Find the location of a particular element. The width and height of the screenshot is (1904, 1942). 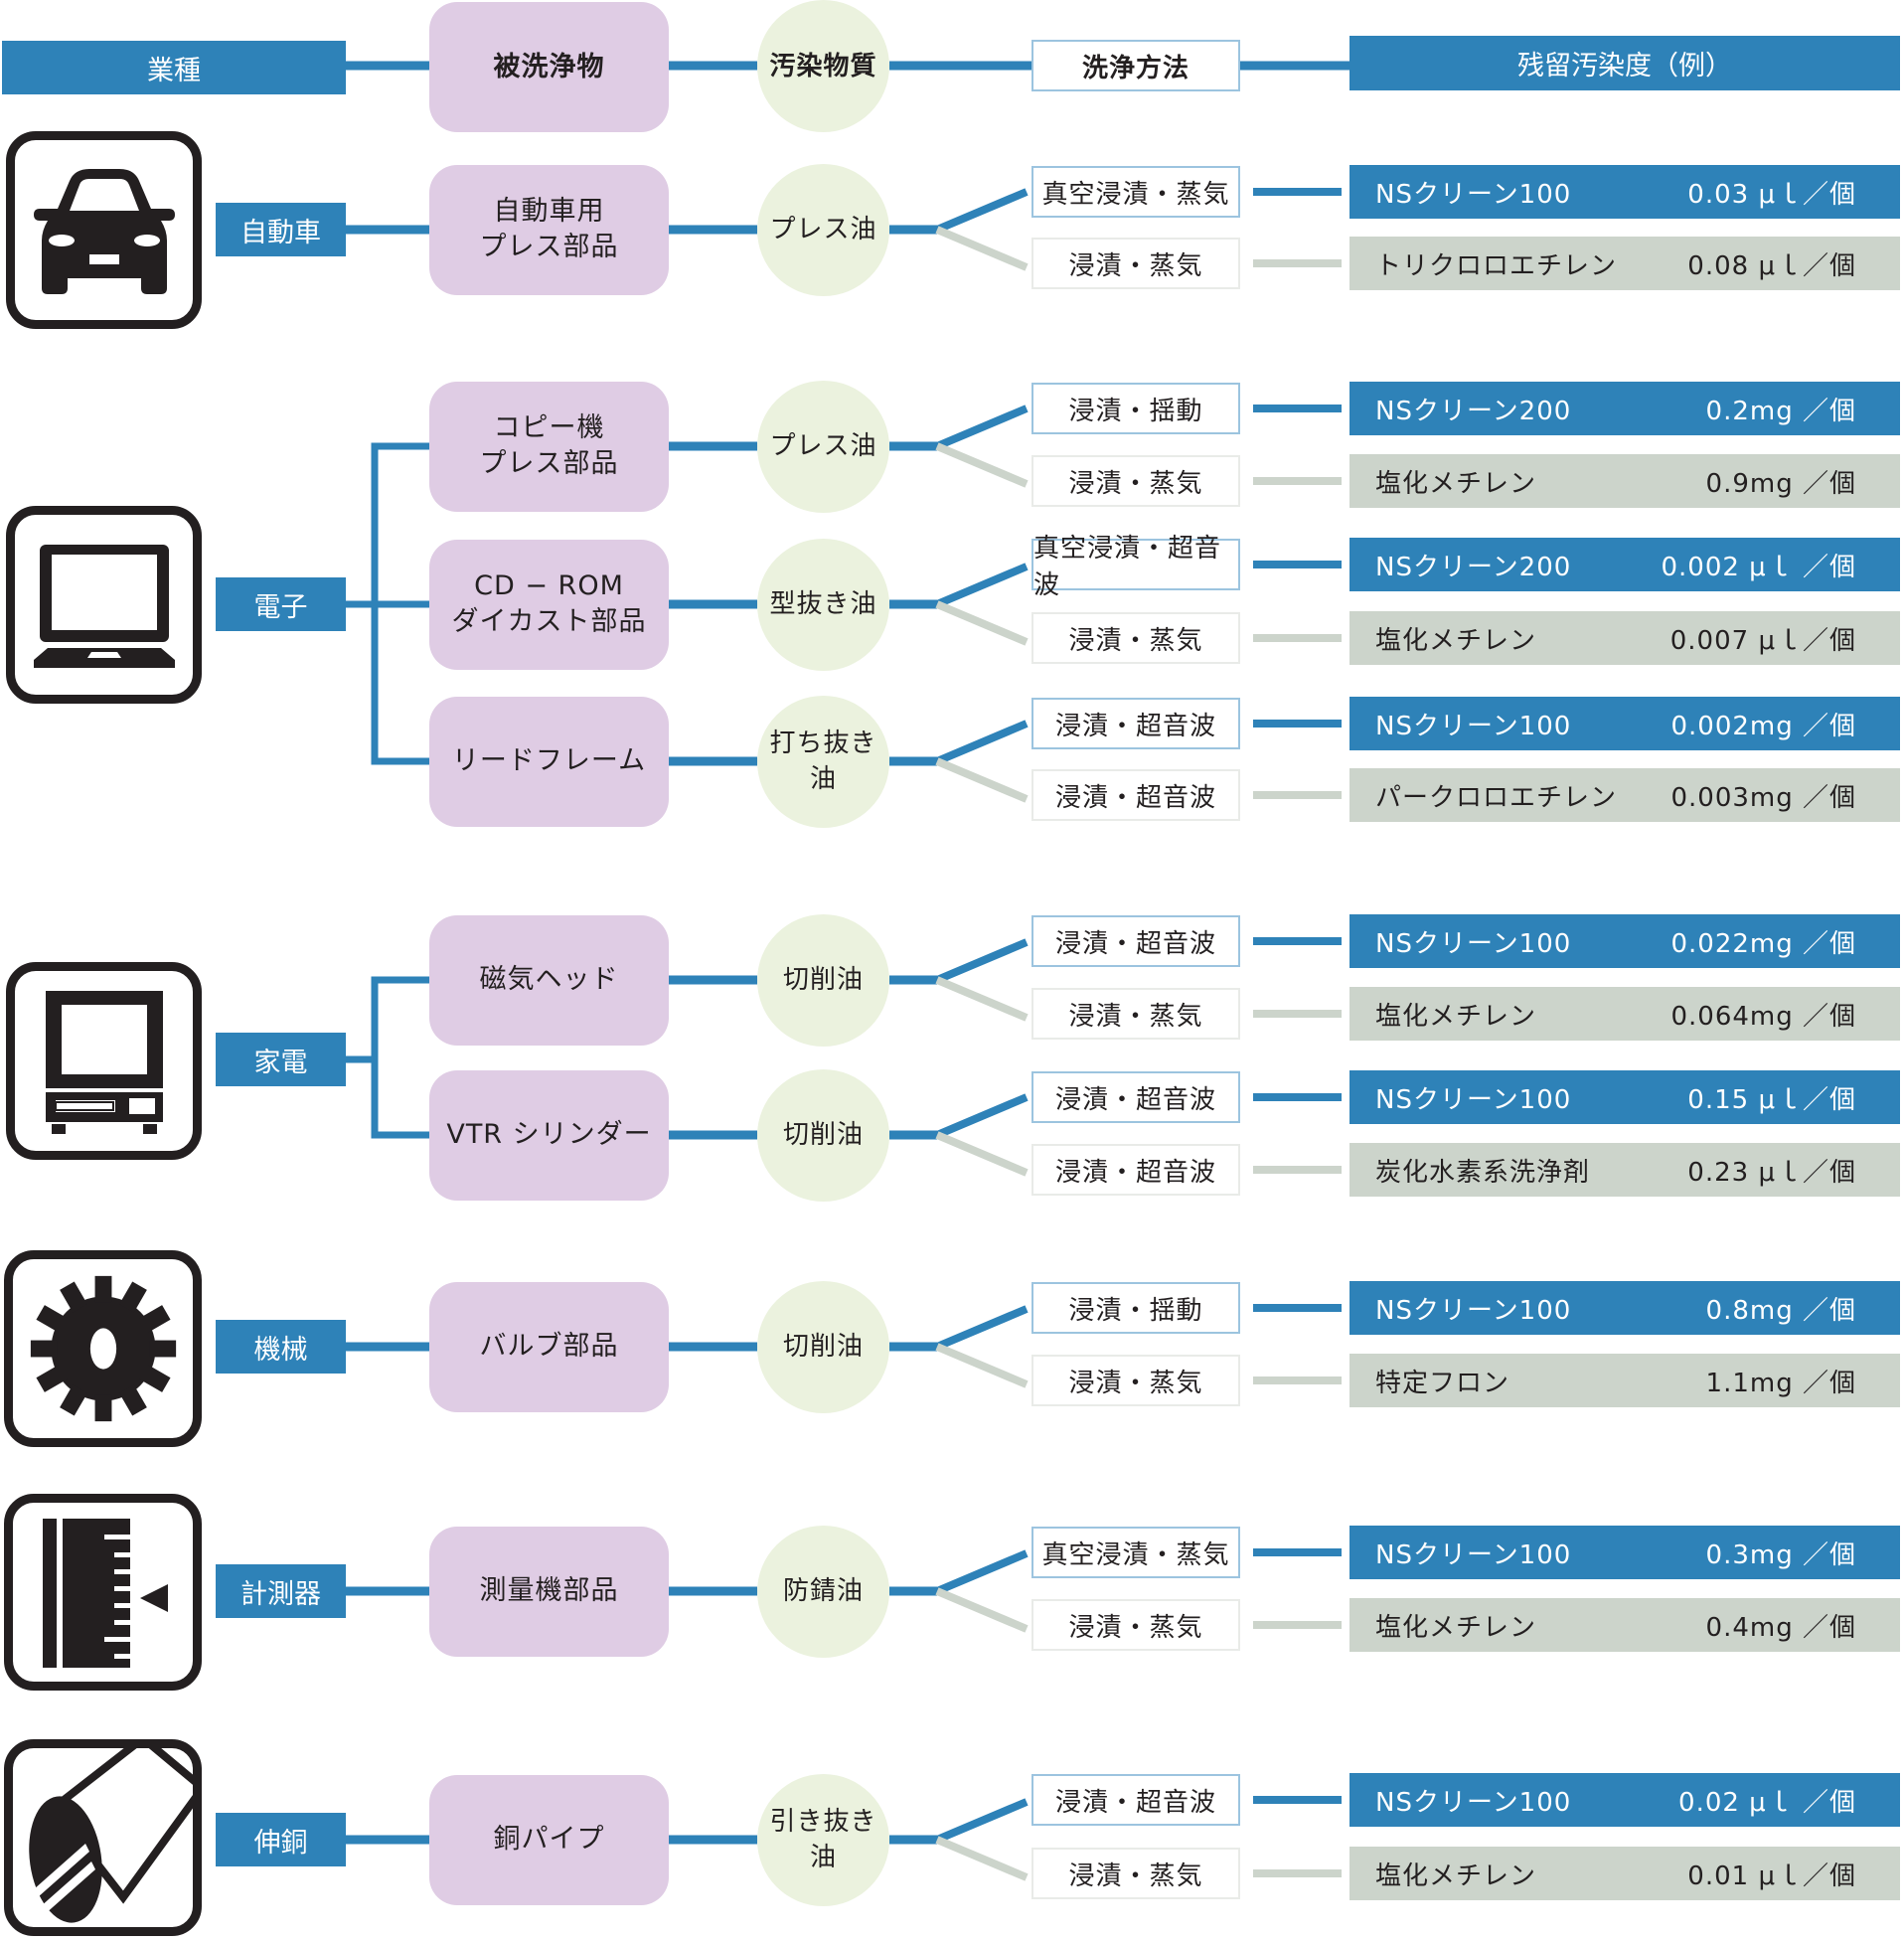

header-residual: 残留汚染度（例） is located at coordinates (1624, 63).